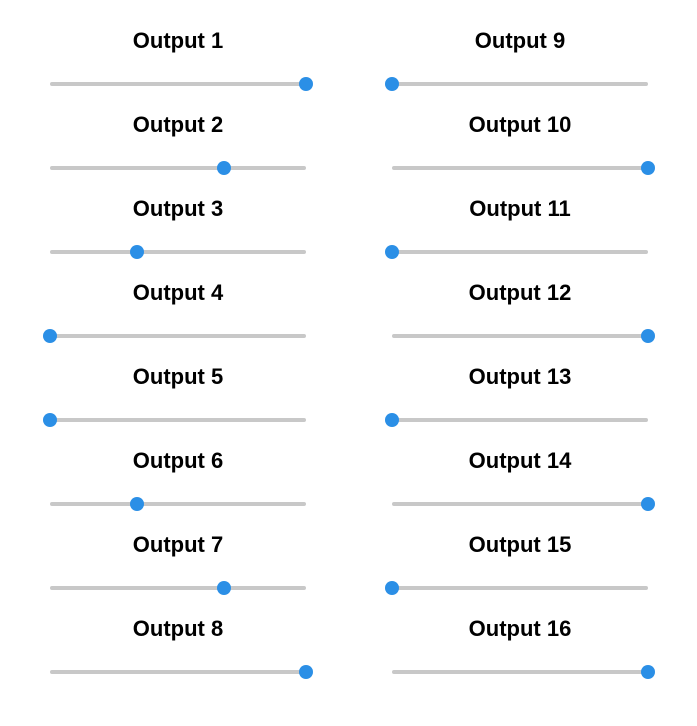 This screenshot has height=726, width=697. I want to click on output-10-slider, so click(523, 168).